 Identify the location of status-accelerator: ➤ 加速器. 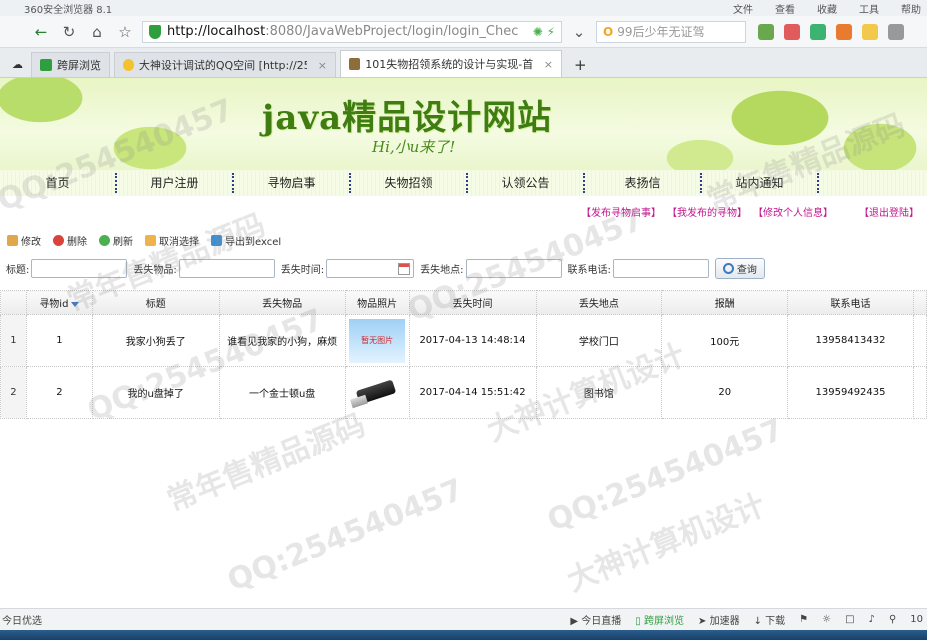
(719, 619).